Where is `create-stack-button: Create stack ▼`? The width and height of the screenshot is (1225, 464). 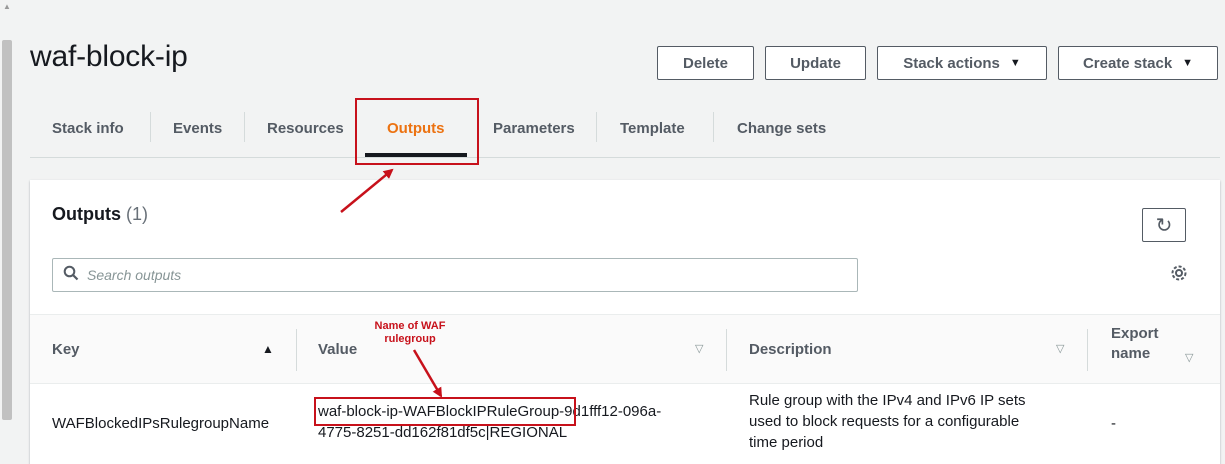
create-stack-button: Create stack ▼ is located at coordinates (1138, 63).